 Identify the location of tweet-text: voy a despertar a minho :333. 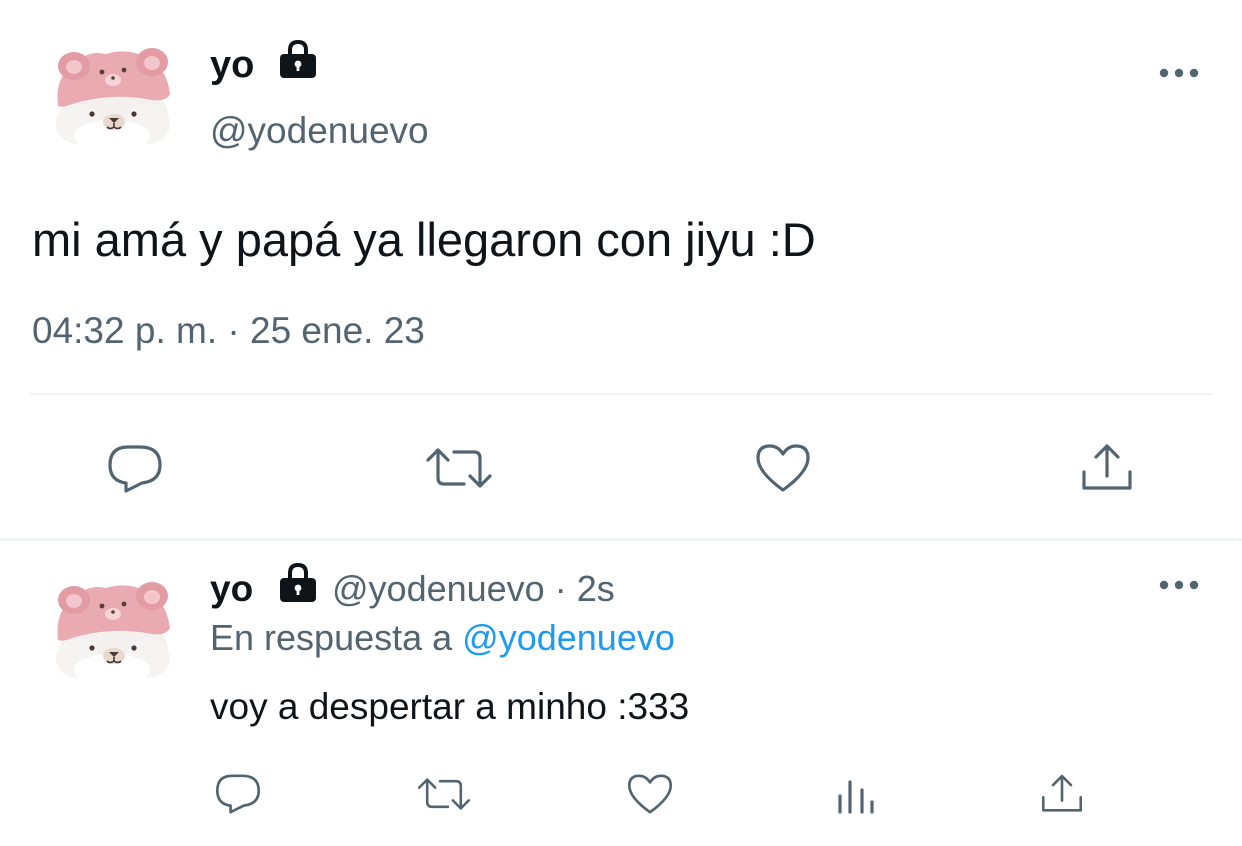
(450, 706).